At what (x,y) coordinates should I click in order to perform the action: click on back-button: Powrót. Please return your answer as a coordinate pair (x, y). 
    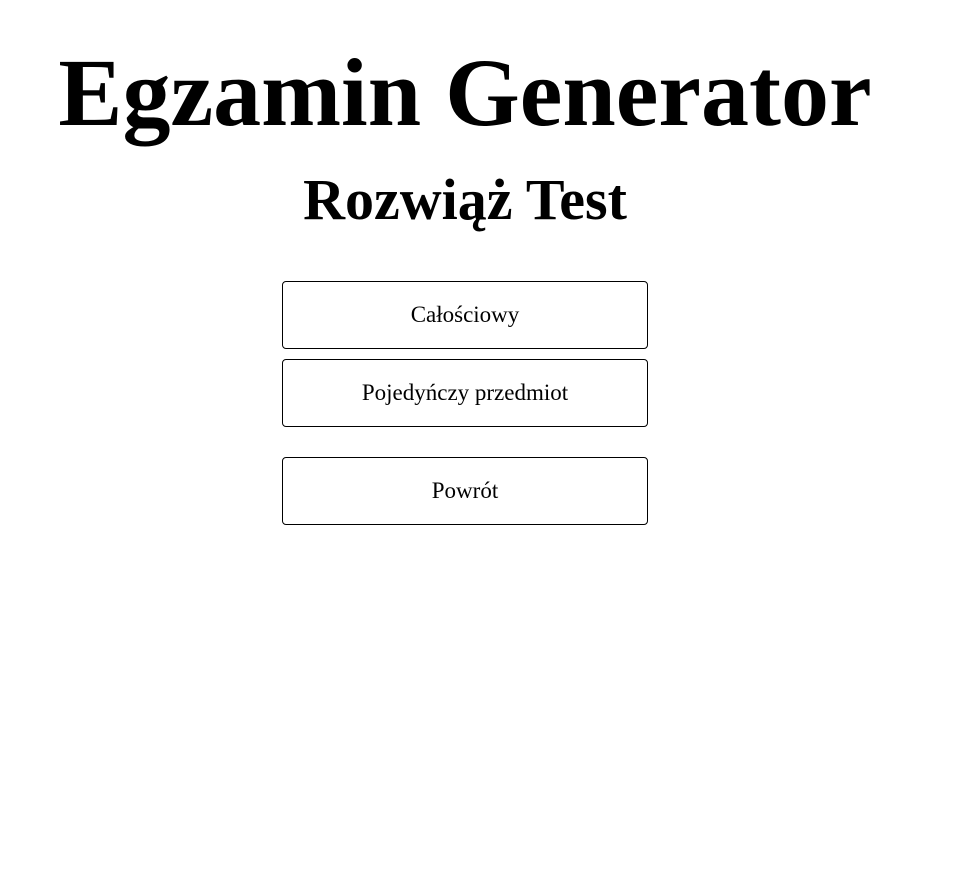
    Looking at the image, I should click on (465, 491).